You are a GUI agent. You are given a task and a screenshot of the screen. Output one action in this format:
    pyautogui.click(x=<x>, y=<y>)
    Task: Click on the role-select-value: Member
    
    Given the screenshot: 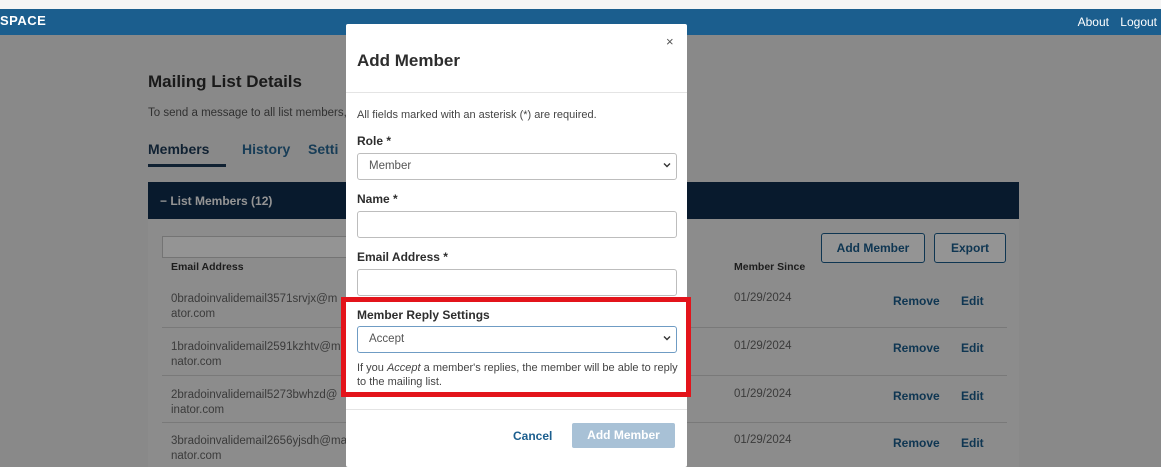 What is the action you would take?
    pyautogui.click(x=390, y=166)
    